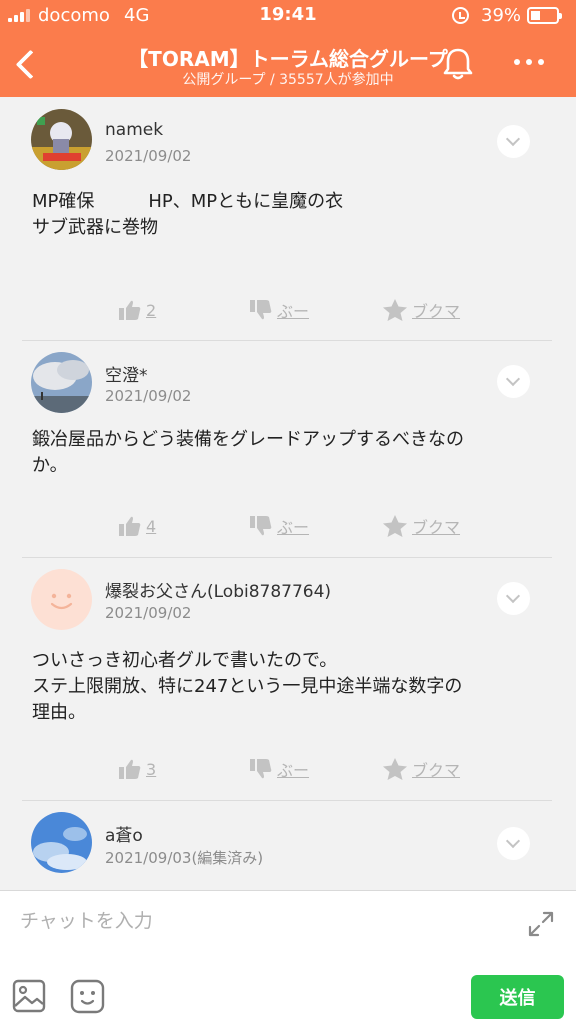  What do you see at coordinates (255, 921) in the screenshot?
I see `chat-input` at bounding box center [255, 921].